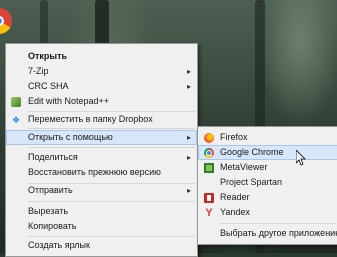  I want to click on menu-item-open-with: Открыть с помощью ▸, so click(101, 137).